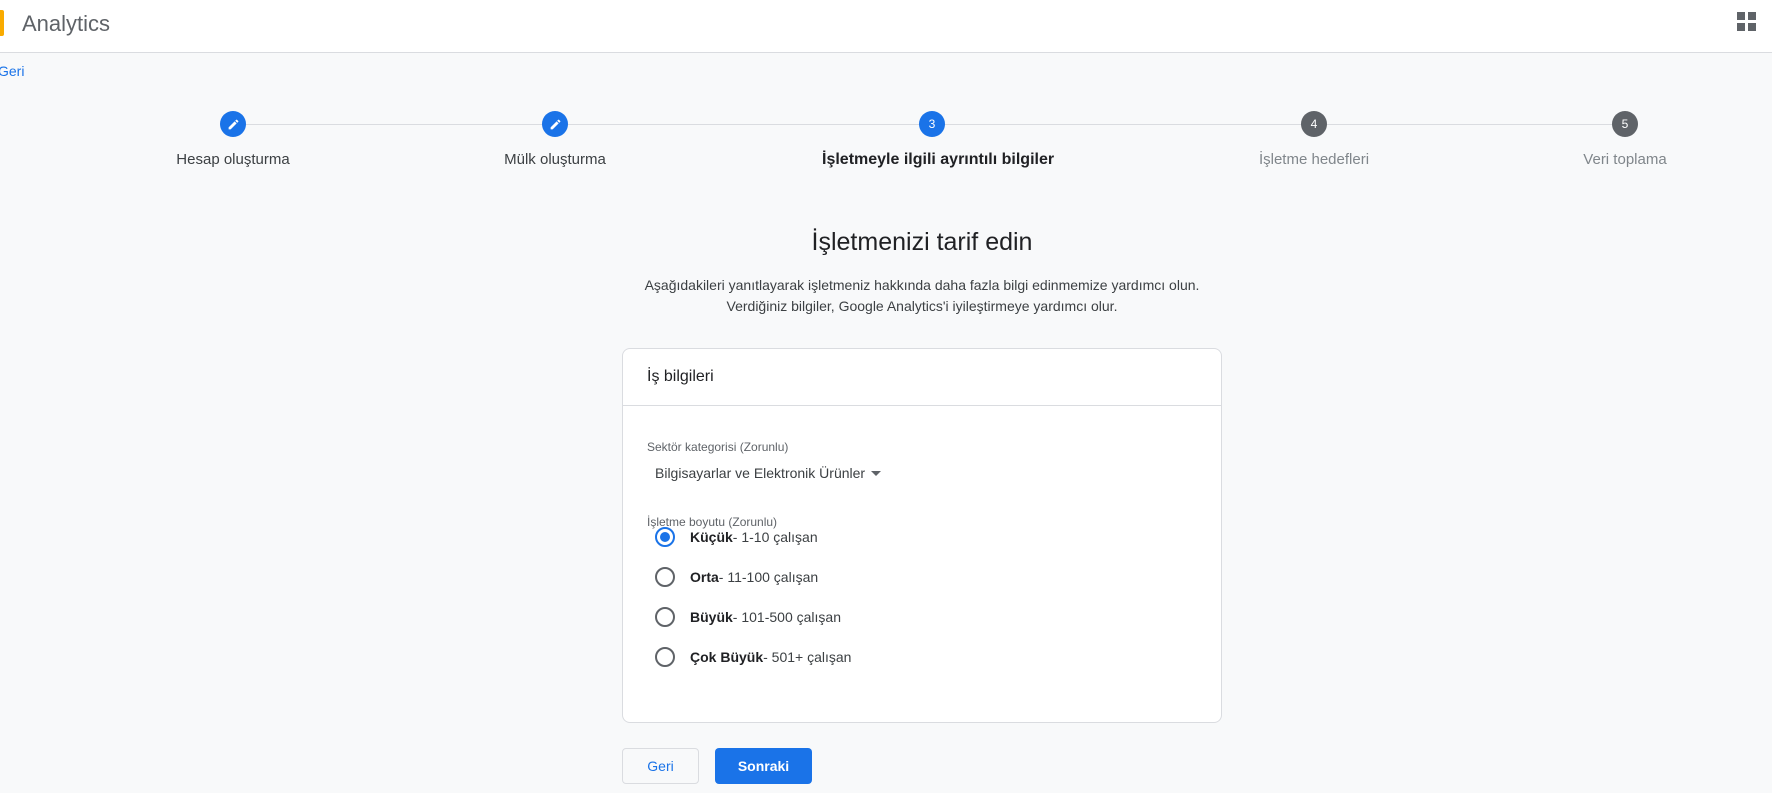 This screenshot has height=793, width=1772. What do you see at coordinates (711, 617) in the screenshot?
I see `option-name: Büyük` at bounding box center [711, 617].